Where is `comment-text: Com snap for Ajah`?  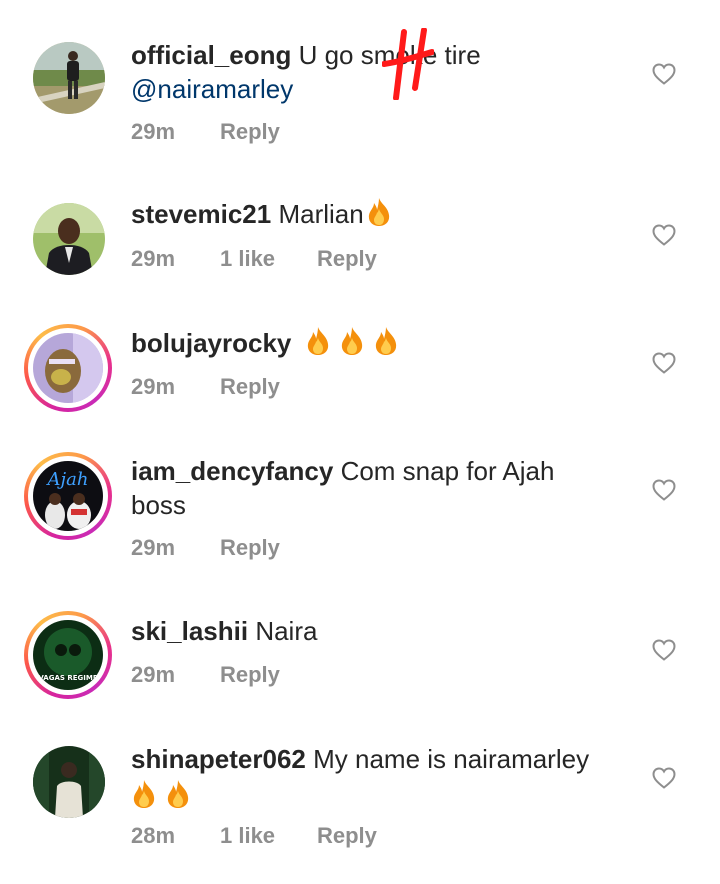
comment-text: Com snap for Ajah is located at coordinates (447, 471).